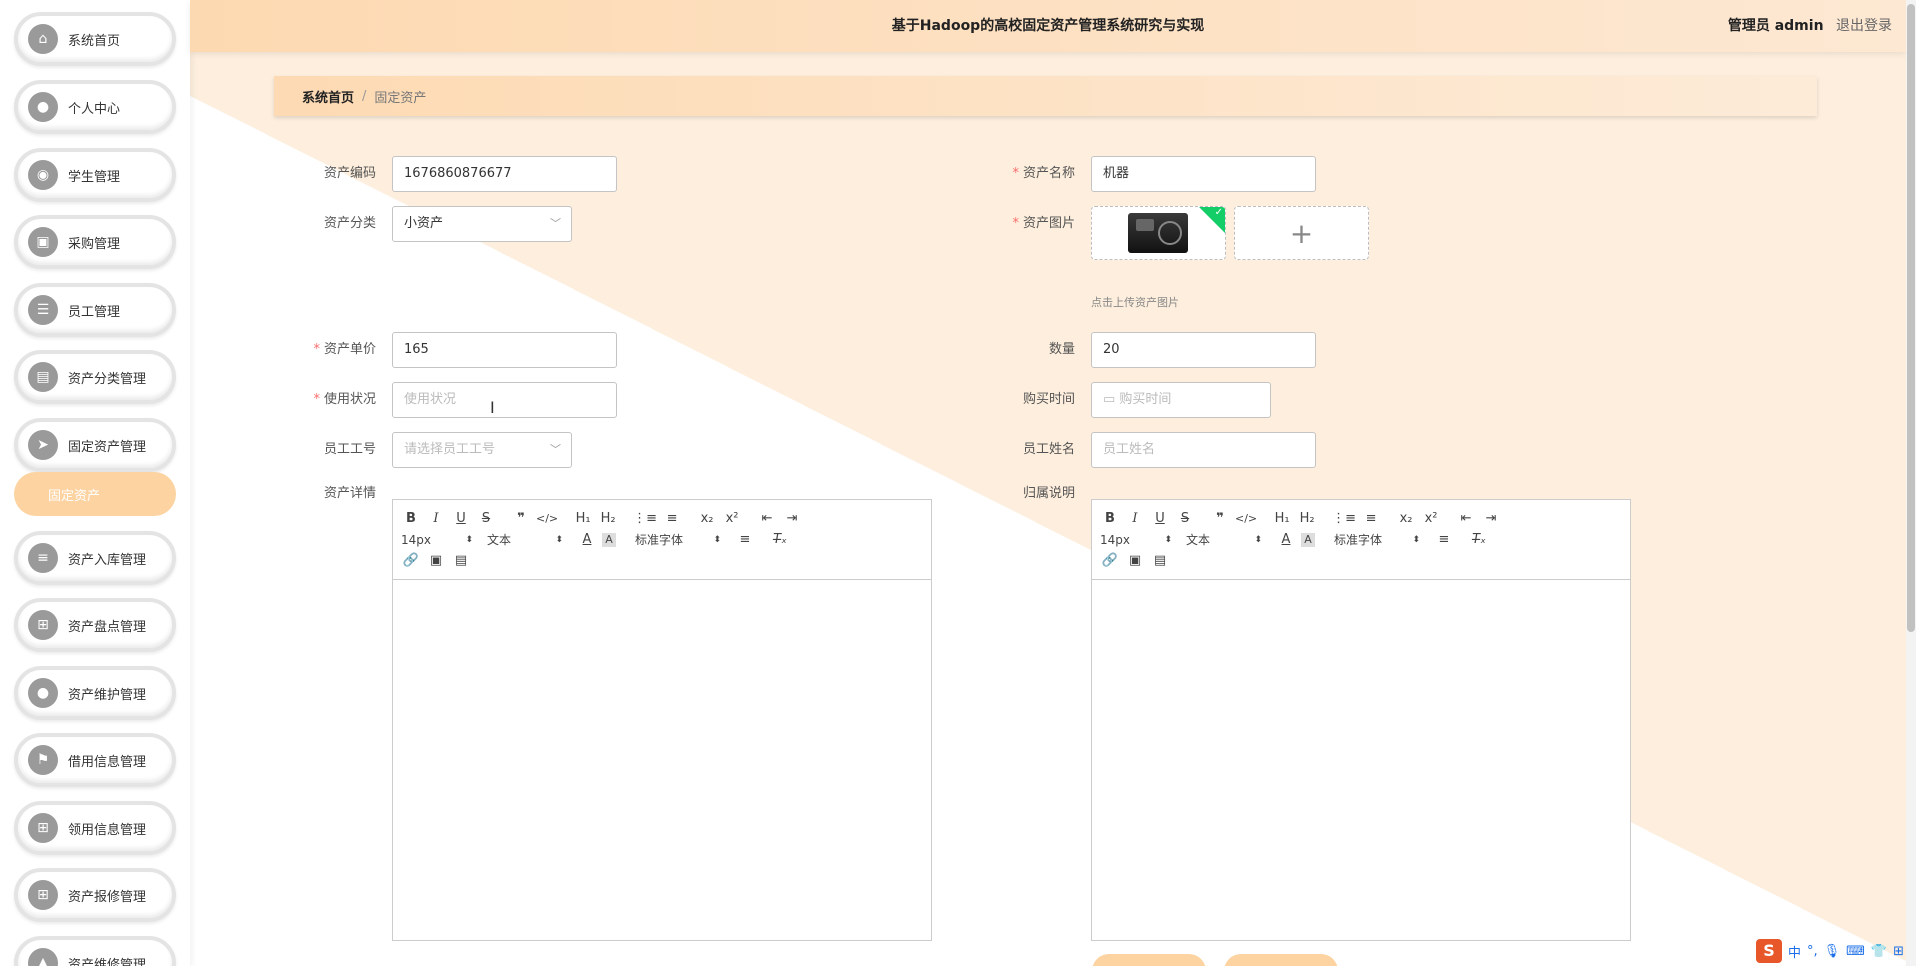 The width and height of the screenshot is (1916, 966). I want to click on usage-status-input: 使用状况, so click(504, 400).